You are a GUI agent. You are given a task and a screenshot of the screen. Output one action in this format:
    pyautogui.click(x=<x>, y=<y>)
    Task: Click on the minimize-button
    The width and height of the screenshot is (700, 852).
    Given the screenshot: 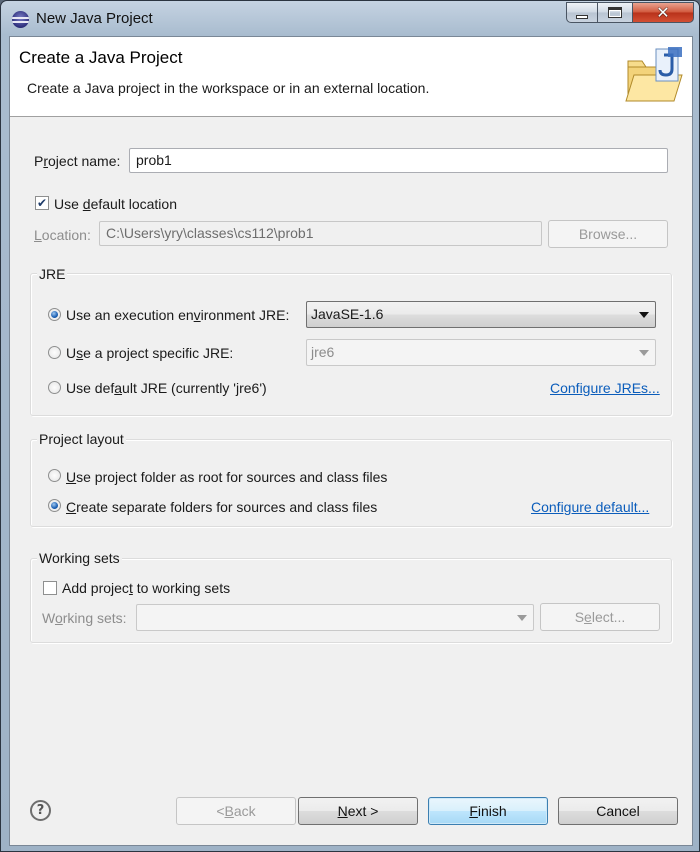 What is the action you would take?
    pyautogui.click(x=582, y=12)
    